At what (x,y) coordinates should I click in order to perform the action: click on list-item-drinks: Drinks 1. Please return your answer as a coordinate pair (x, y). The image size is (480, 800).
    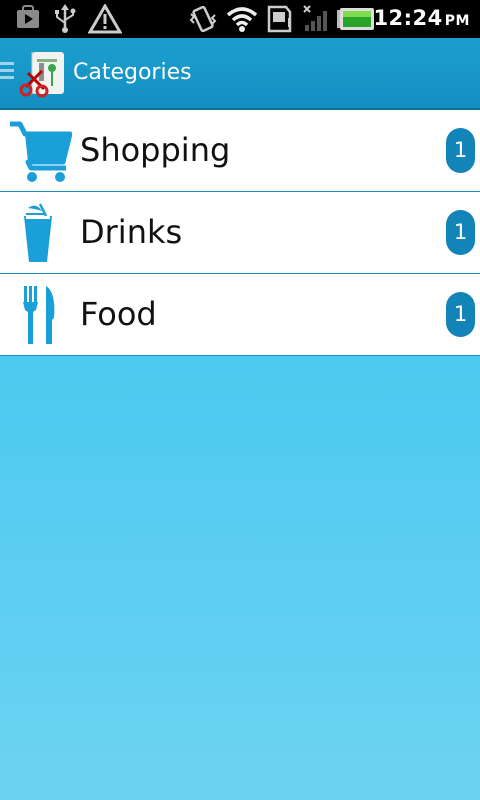
    Looking at the image, I should click on (240, 233).